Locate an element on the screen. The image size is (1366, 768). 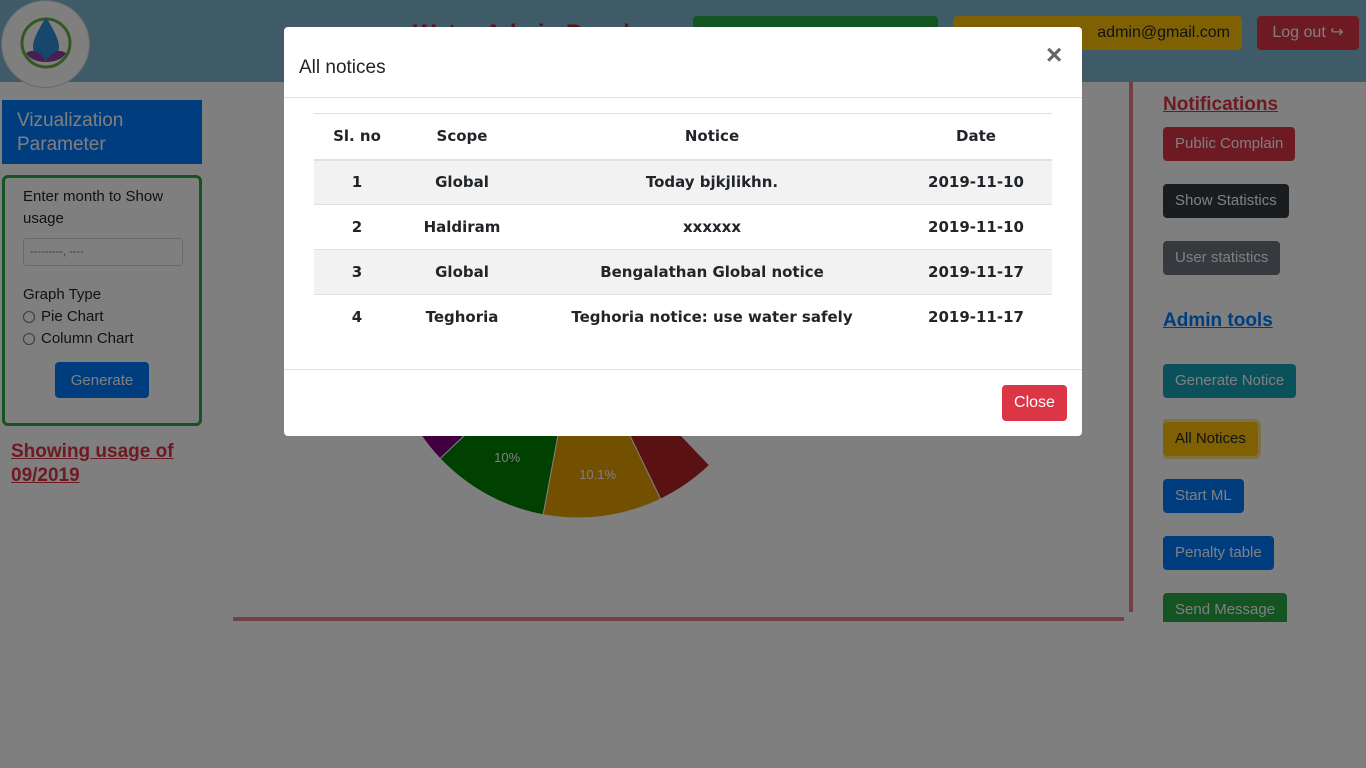
column-header-date: Date is located at coordinates (976, 137).